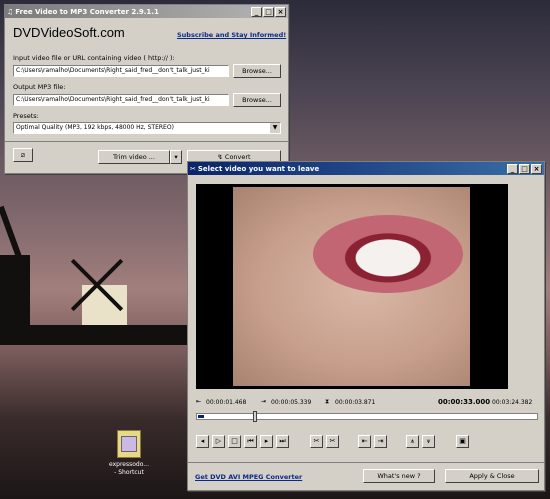  I want to click on total-time: 00:03:24.382, so click(512, 402).